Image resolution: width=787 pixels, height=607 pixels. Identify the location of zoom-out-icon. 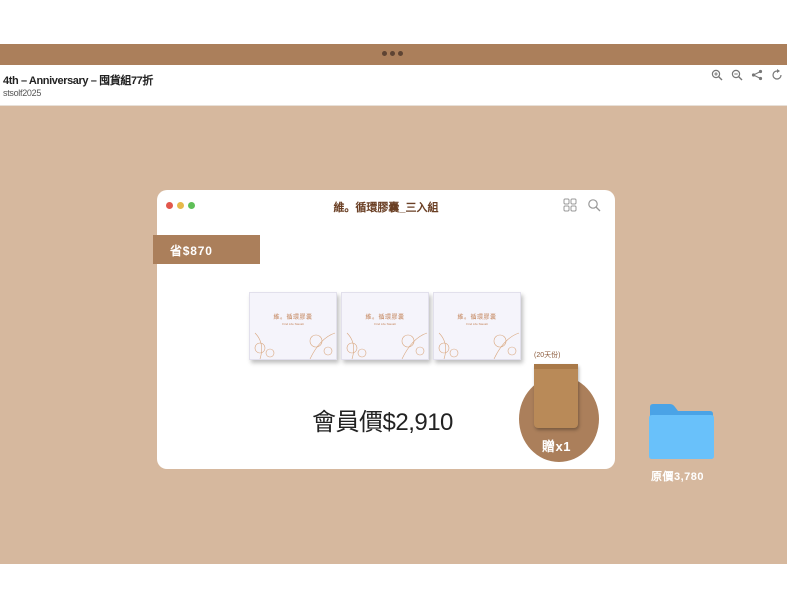
(737, 75).